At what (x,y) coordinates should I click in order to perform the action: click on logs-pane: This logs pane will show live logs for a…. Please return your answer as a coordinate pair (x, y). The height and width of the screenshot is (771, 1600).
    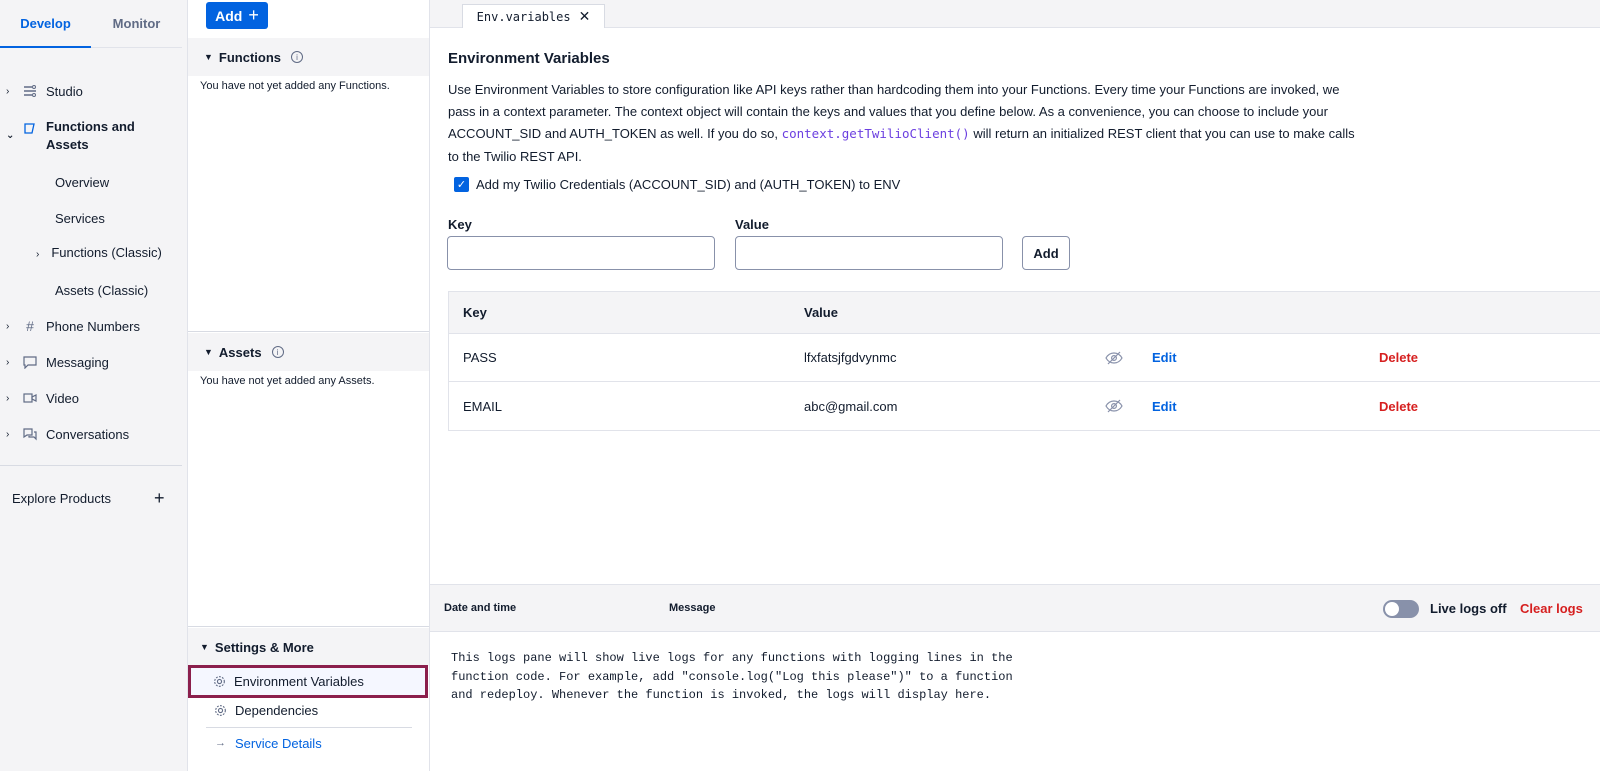
    Looking at the image, I should click on (1015, 702).